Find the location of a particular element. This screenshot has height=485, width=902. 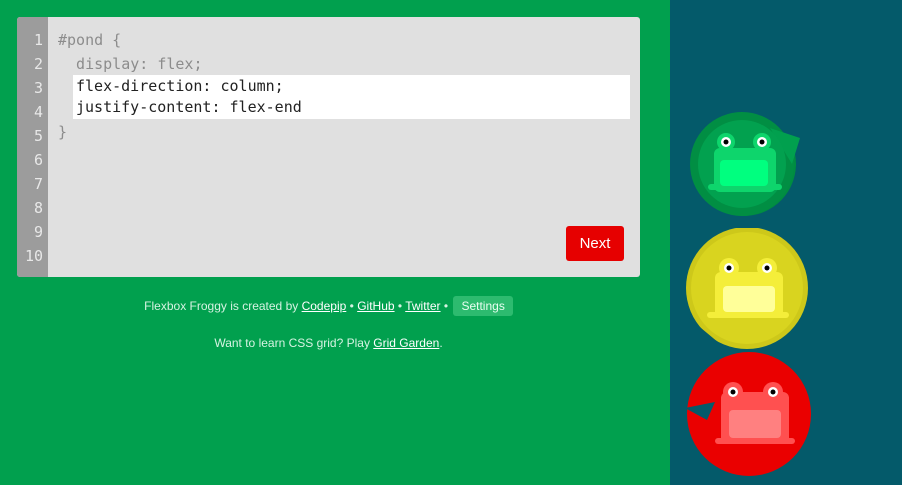

settings-button: Settings is located at coordinates (483, 306).